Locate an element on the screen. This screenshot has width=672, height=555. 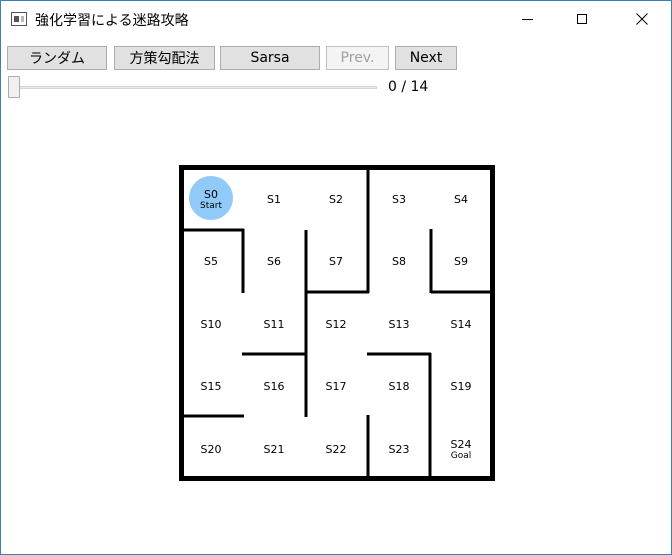
maze-cell-s18: S18 is located at coordinates (399, 386).